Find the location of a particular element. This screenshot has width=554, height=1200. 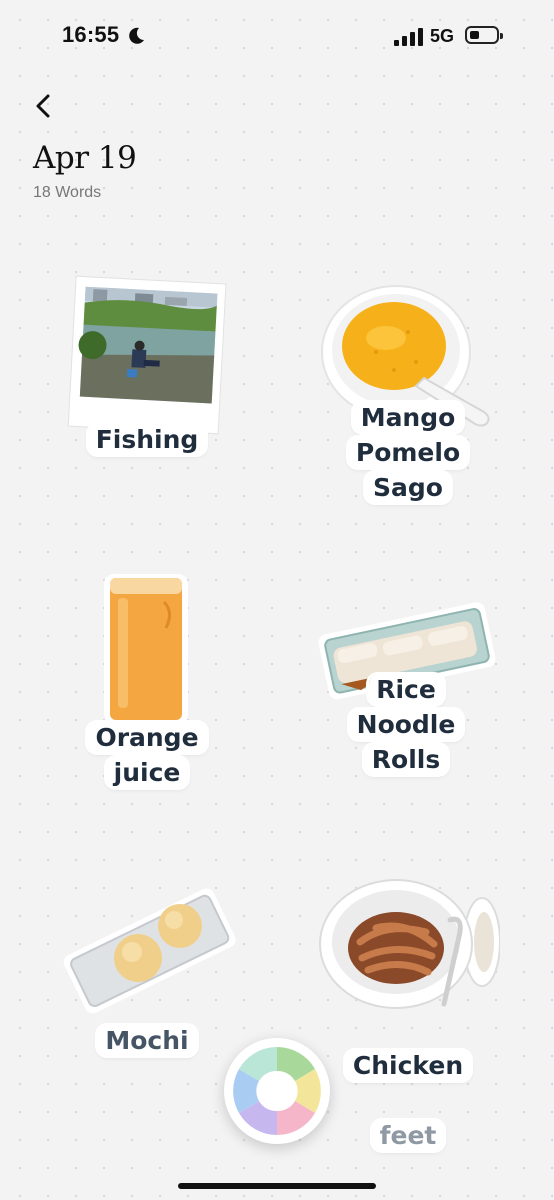

camera-aperture-icon is located at coordinates (277, 1091).